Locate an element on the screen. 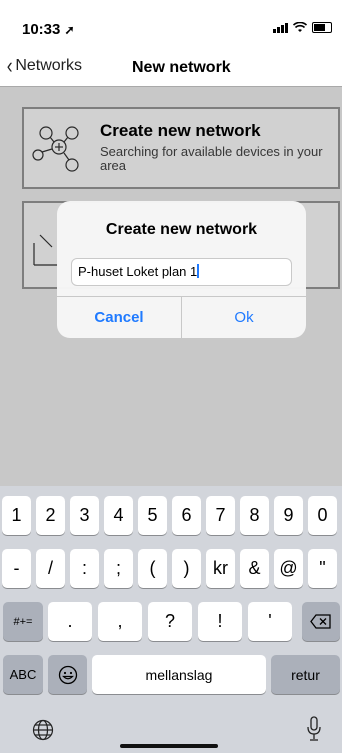 Image resolution: width=342 pixels, height=753 pixels. key: 5 is located at coordinates (152, 515).